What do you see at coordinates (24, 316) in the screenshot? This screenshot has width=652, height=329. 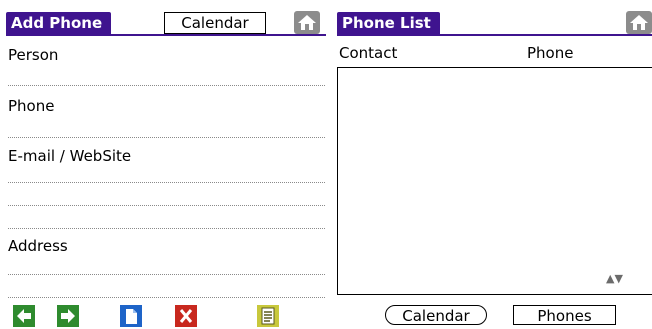 I see `arrow-left-icon` at bounding box center [24, 316].